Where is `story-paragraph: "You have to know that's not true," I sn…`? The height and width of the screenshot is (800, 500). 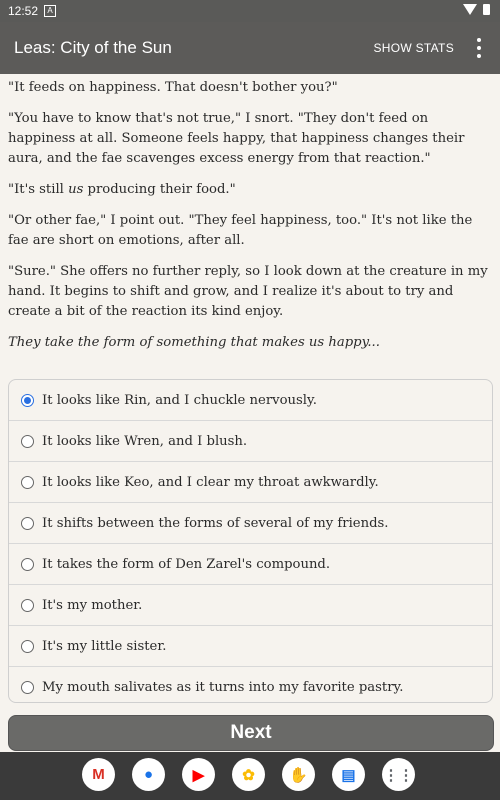 story-paragraph: "You have to know that's not true," I sn… is located at coordinates (236, 138).